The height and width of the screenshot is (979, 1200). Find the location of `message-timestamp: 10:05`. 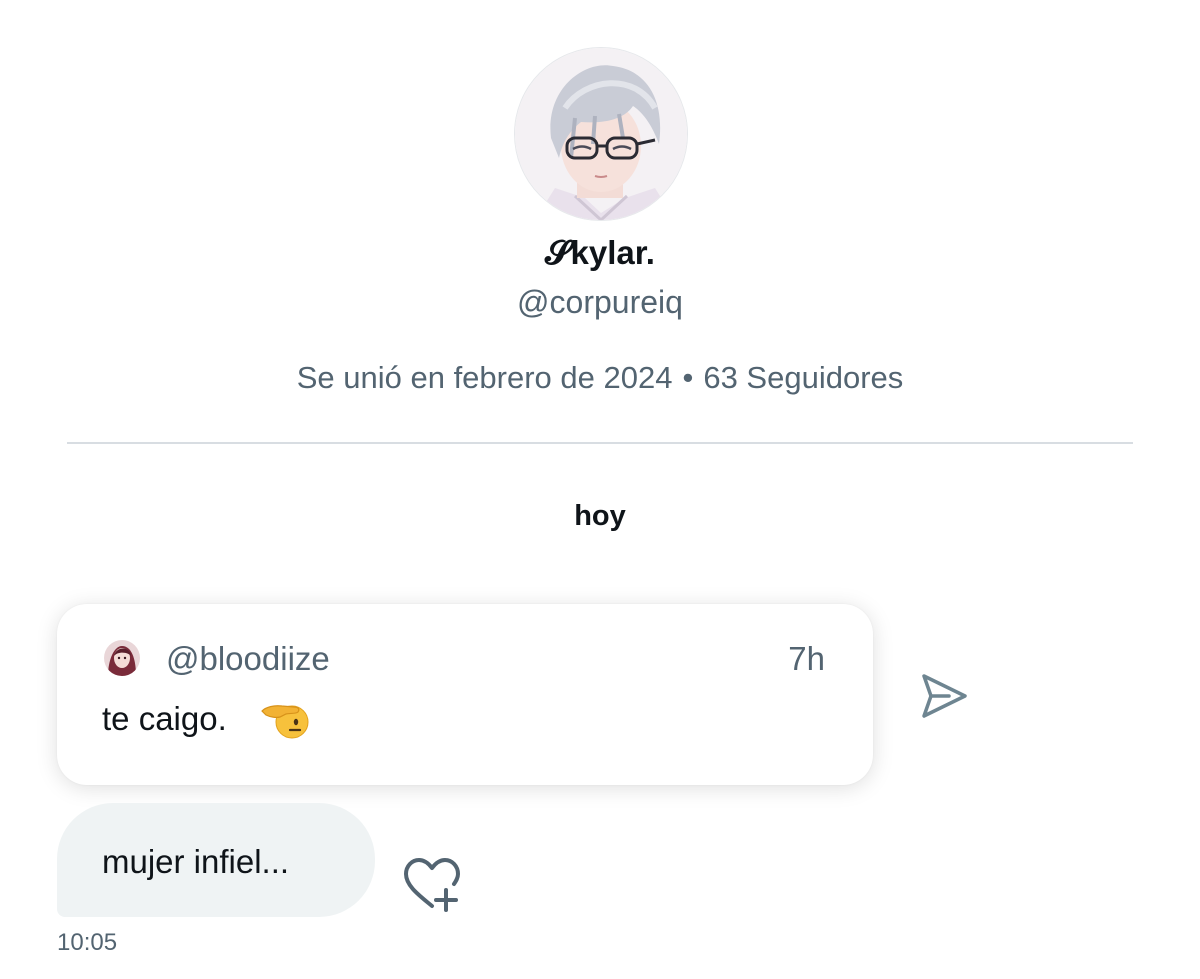

message-timestamp: 10:05 is located at coordinates (87, 942).